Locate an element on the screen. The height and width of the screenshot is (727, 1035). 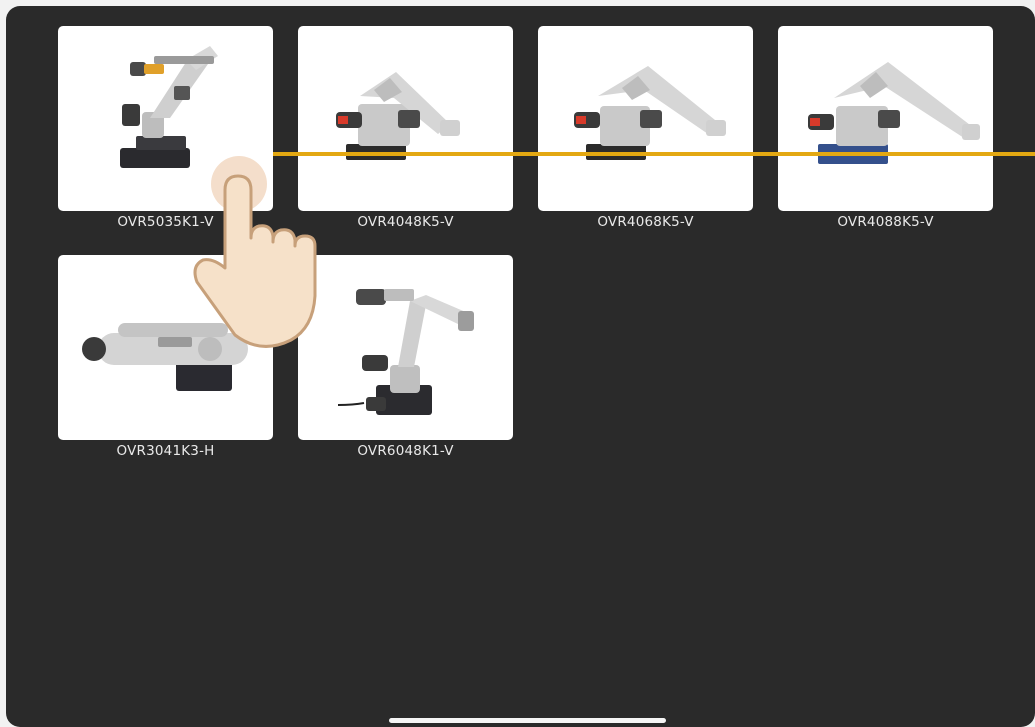
product-card-ovr4068k5-v is located at coordinates (645, 118).